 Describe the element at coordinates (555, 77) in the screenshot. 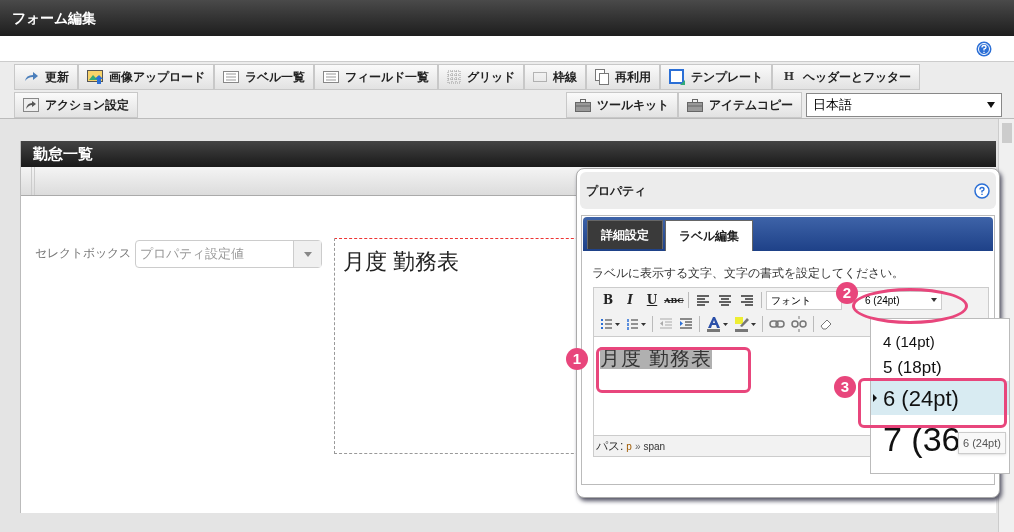

I see `toolbar-button: 枠線` at that location.